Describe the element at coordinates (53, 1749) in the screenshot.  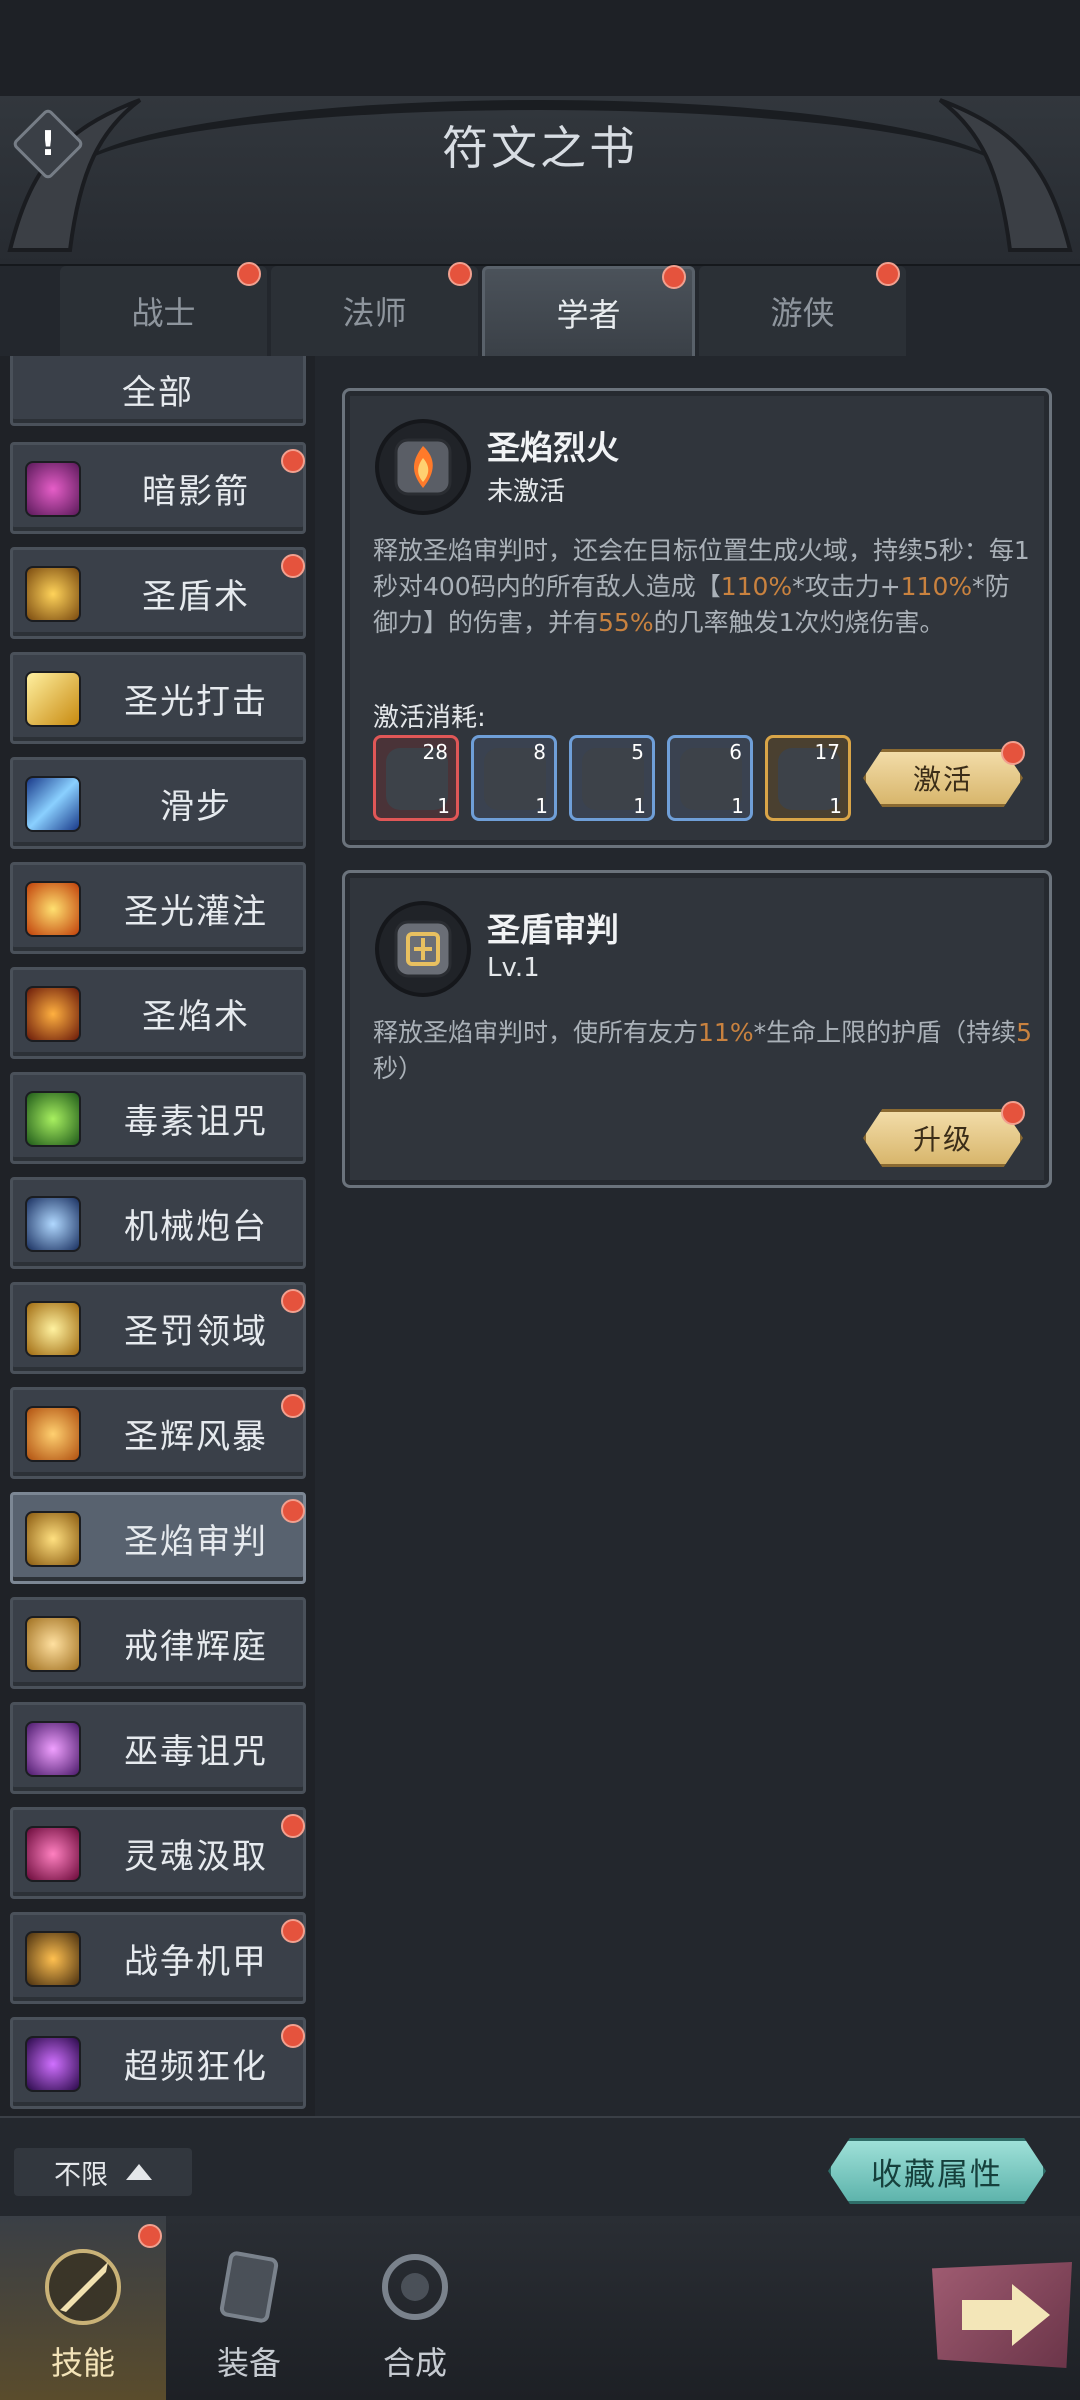
I see `voodoo-curse-icon` at that location.